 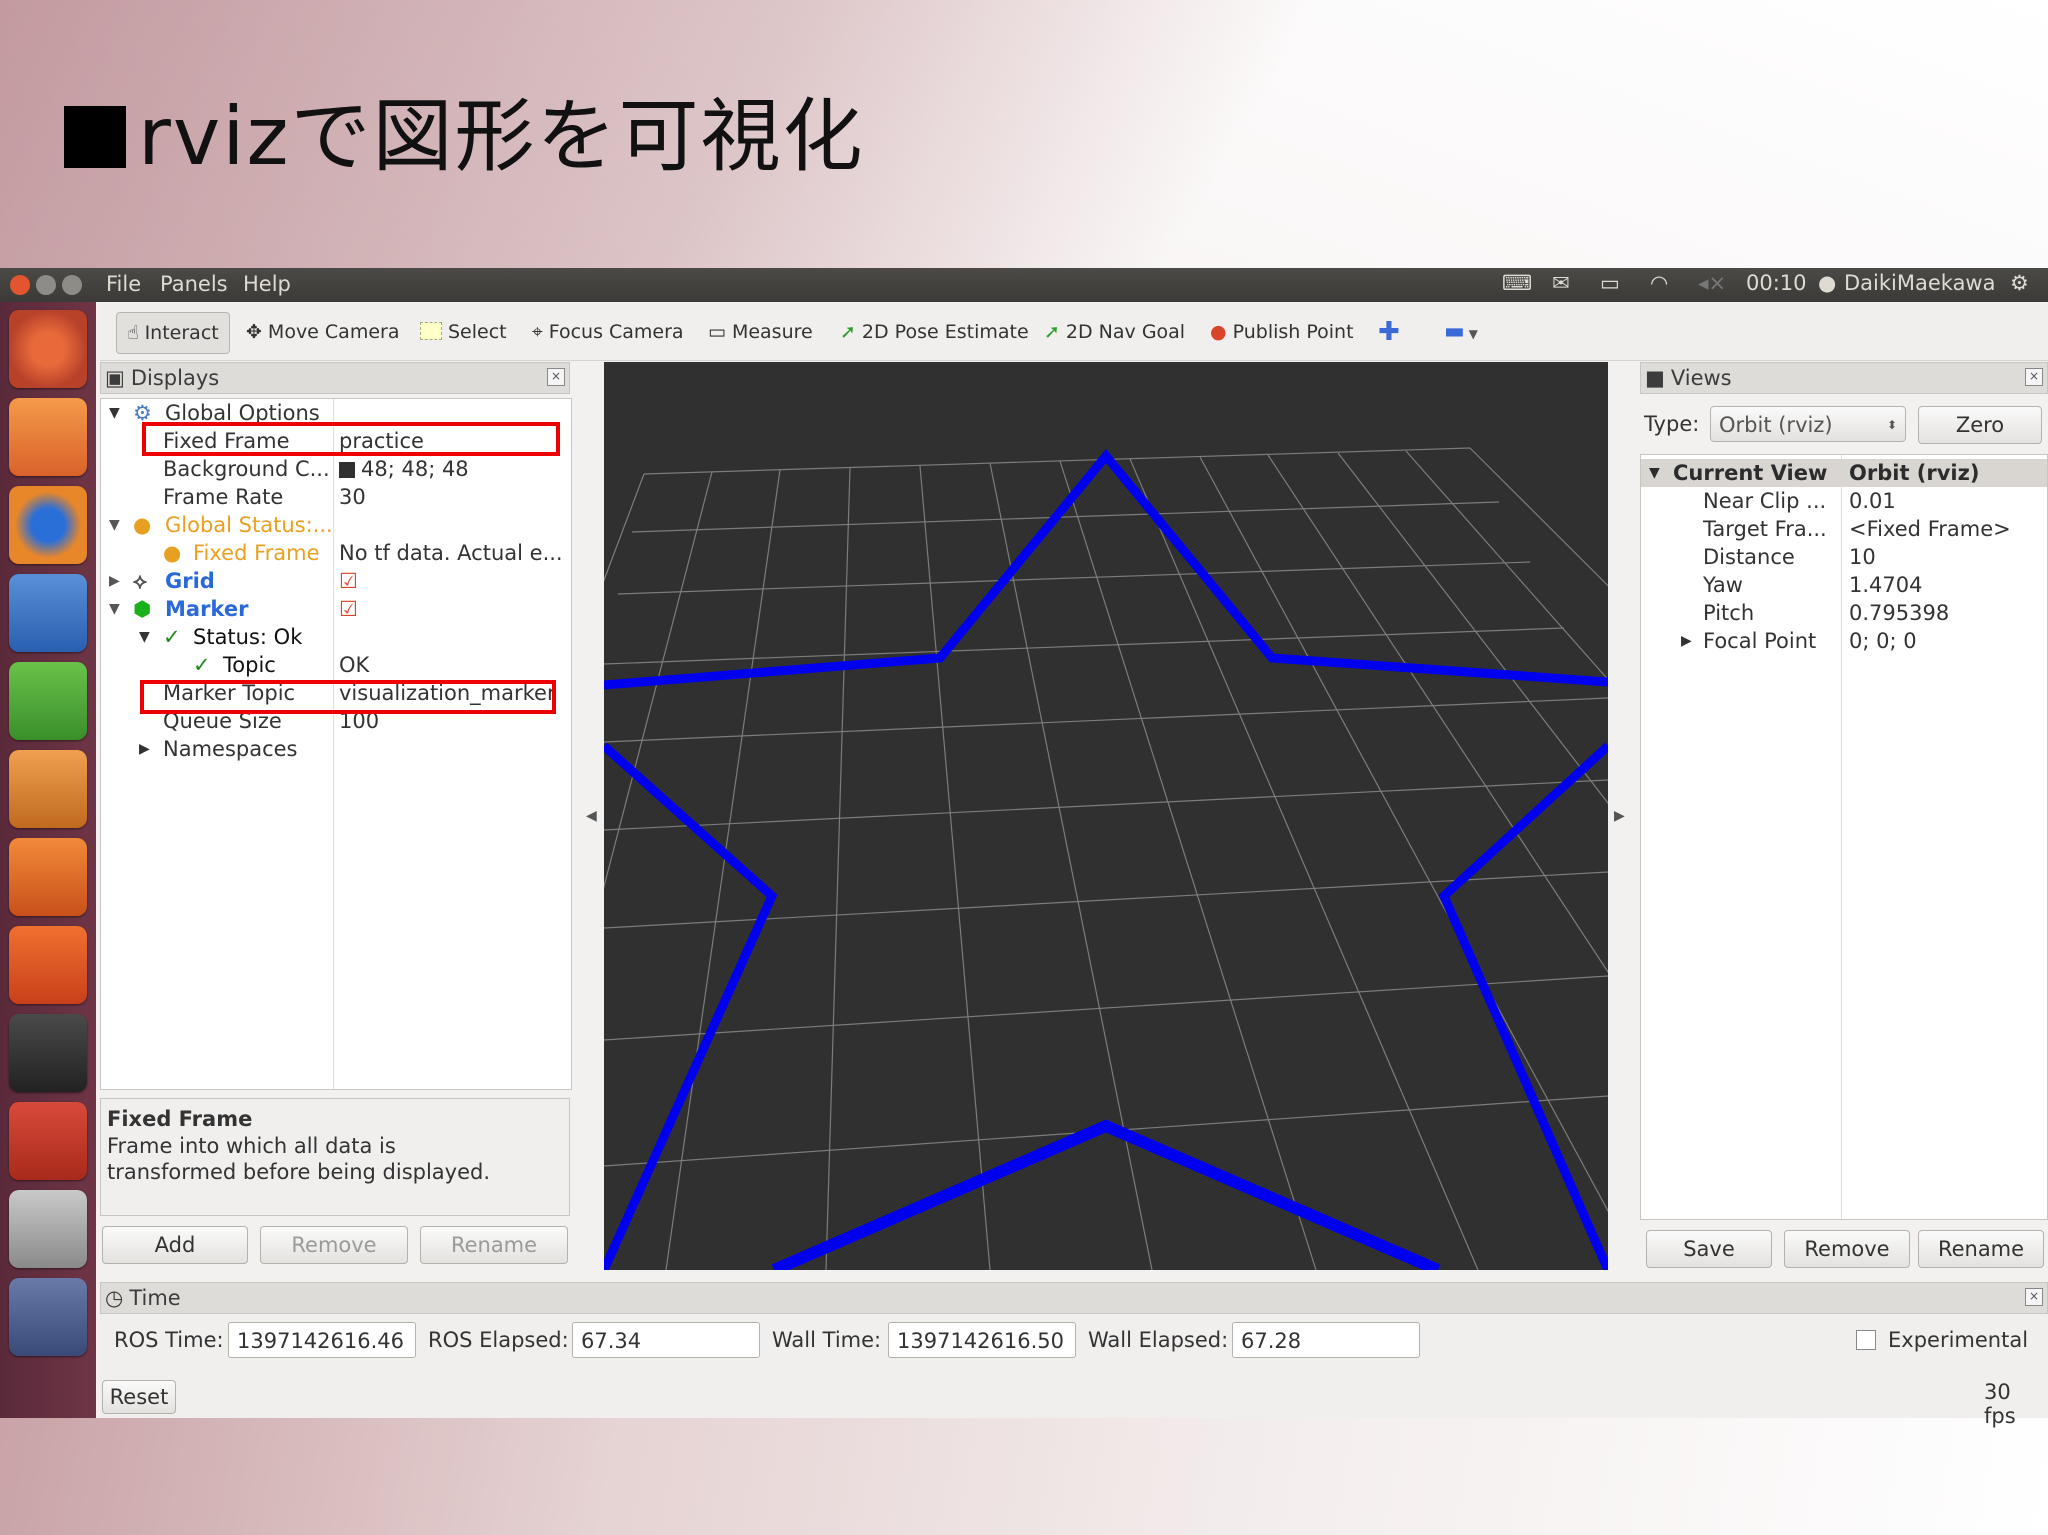 I want to click on pitch-value: 0.795398, so click(x=1899, y=613).